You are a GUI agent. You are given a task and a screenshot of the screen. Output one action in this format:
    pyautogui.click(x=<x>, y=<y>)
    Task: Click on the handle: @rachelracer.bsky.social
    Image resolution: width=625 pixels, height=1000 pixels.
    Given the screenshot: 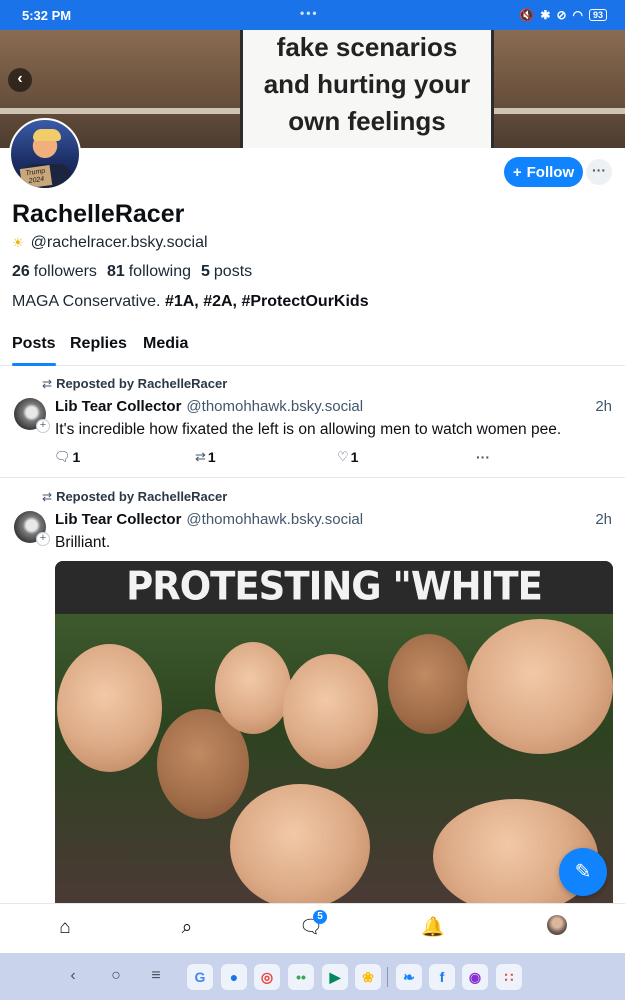 What is the action you would take?
    pyautogui.click(x=119, y=242)
    